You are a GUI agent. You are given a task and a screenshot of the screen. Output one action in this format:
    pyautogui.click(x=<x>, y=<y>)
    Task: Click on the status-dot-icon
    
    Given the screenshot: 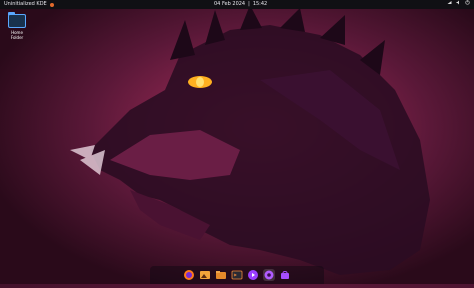 What is the action you would take?
    pyautogui.click(x=51, y=4)
    